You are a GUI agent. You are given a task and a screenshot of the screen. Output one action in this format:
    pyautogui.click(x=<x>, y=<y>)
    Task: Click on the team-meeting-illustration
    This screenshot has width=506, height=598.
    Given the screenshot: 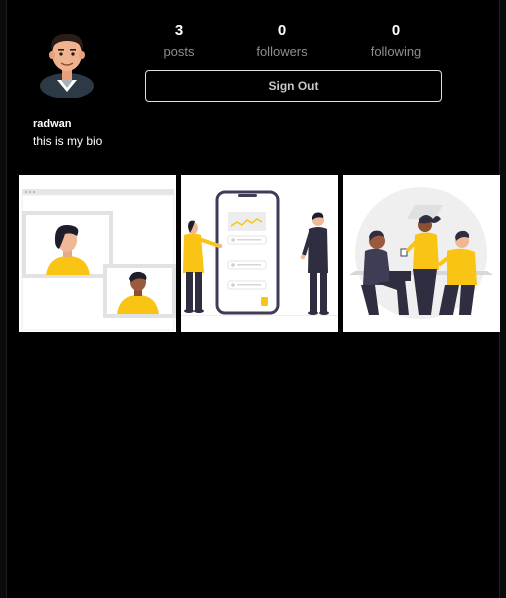 What is the action you would take?
    pyautogui.click(x=421, y=253)
    